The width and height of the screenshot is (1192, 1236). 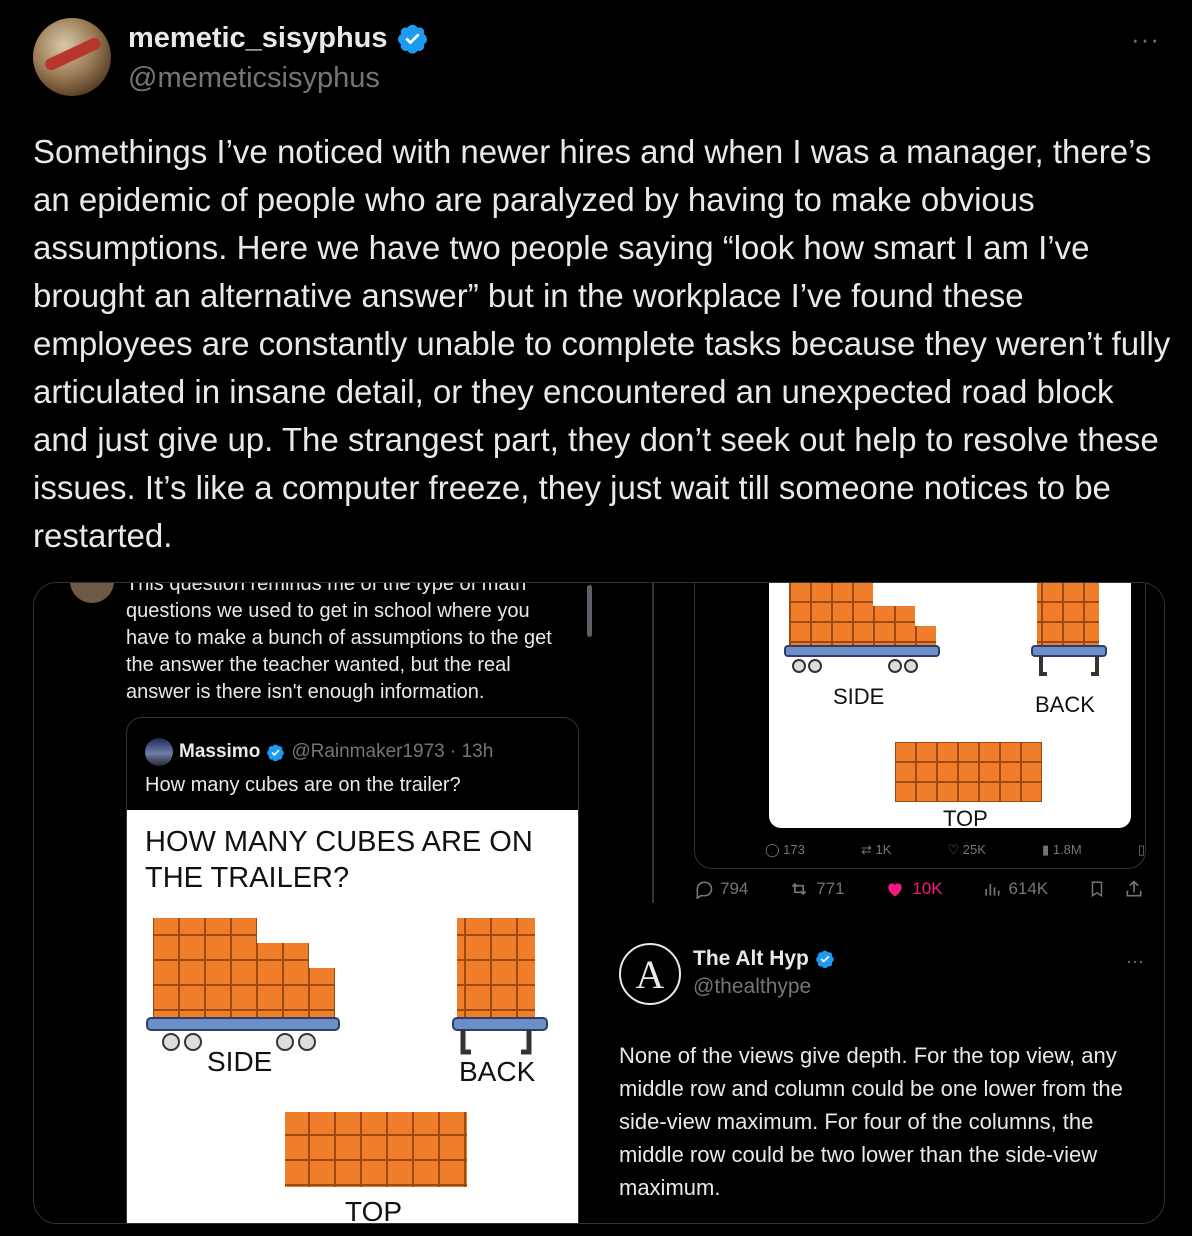 What do you see at coordinates (589, 611) in the screenshot?
I see `scrollbar` at bounding box center [589, 611].